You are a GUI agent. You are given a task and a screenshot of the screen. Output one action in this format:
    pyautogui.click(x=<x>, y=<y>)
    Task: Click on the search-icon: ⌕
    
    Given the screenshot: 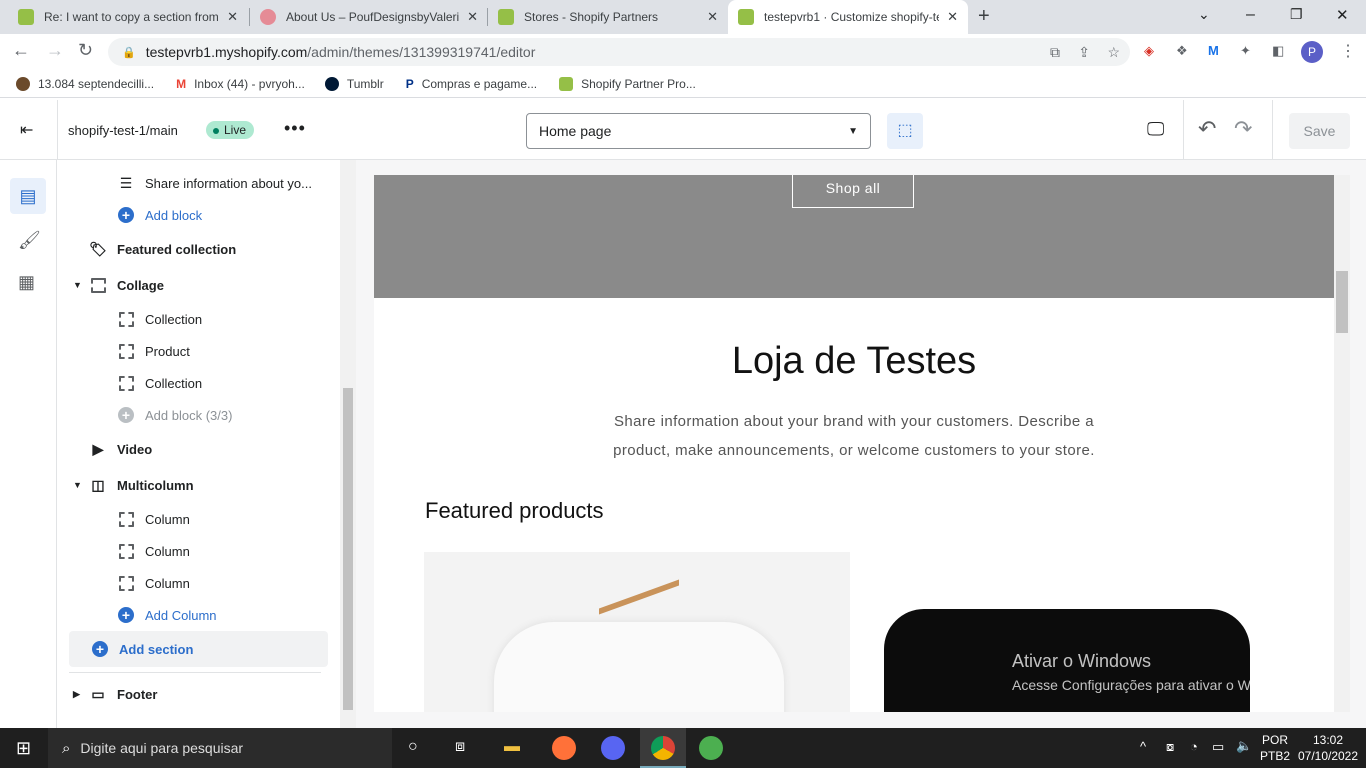 What is the action you would take?
    pyautogui.click(x=66, y=748)
    